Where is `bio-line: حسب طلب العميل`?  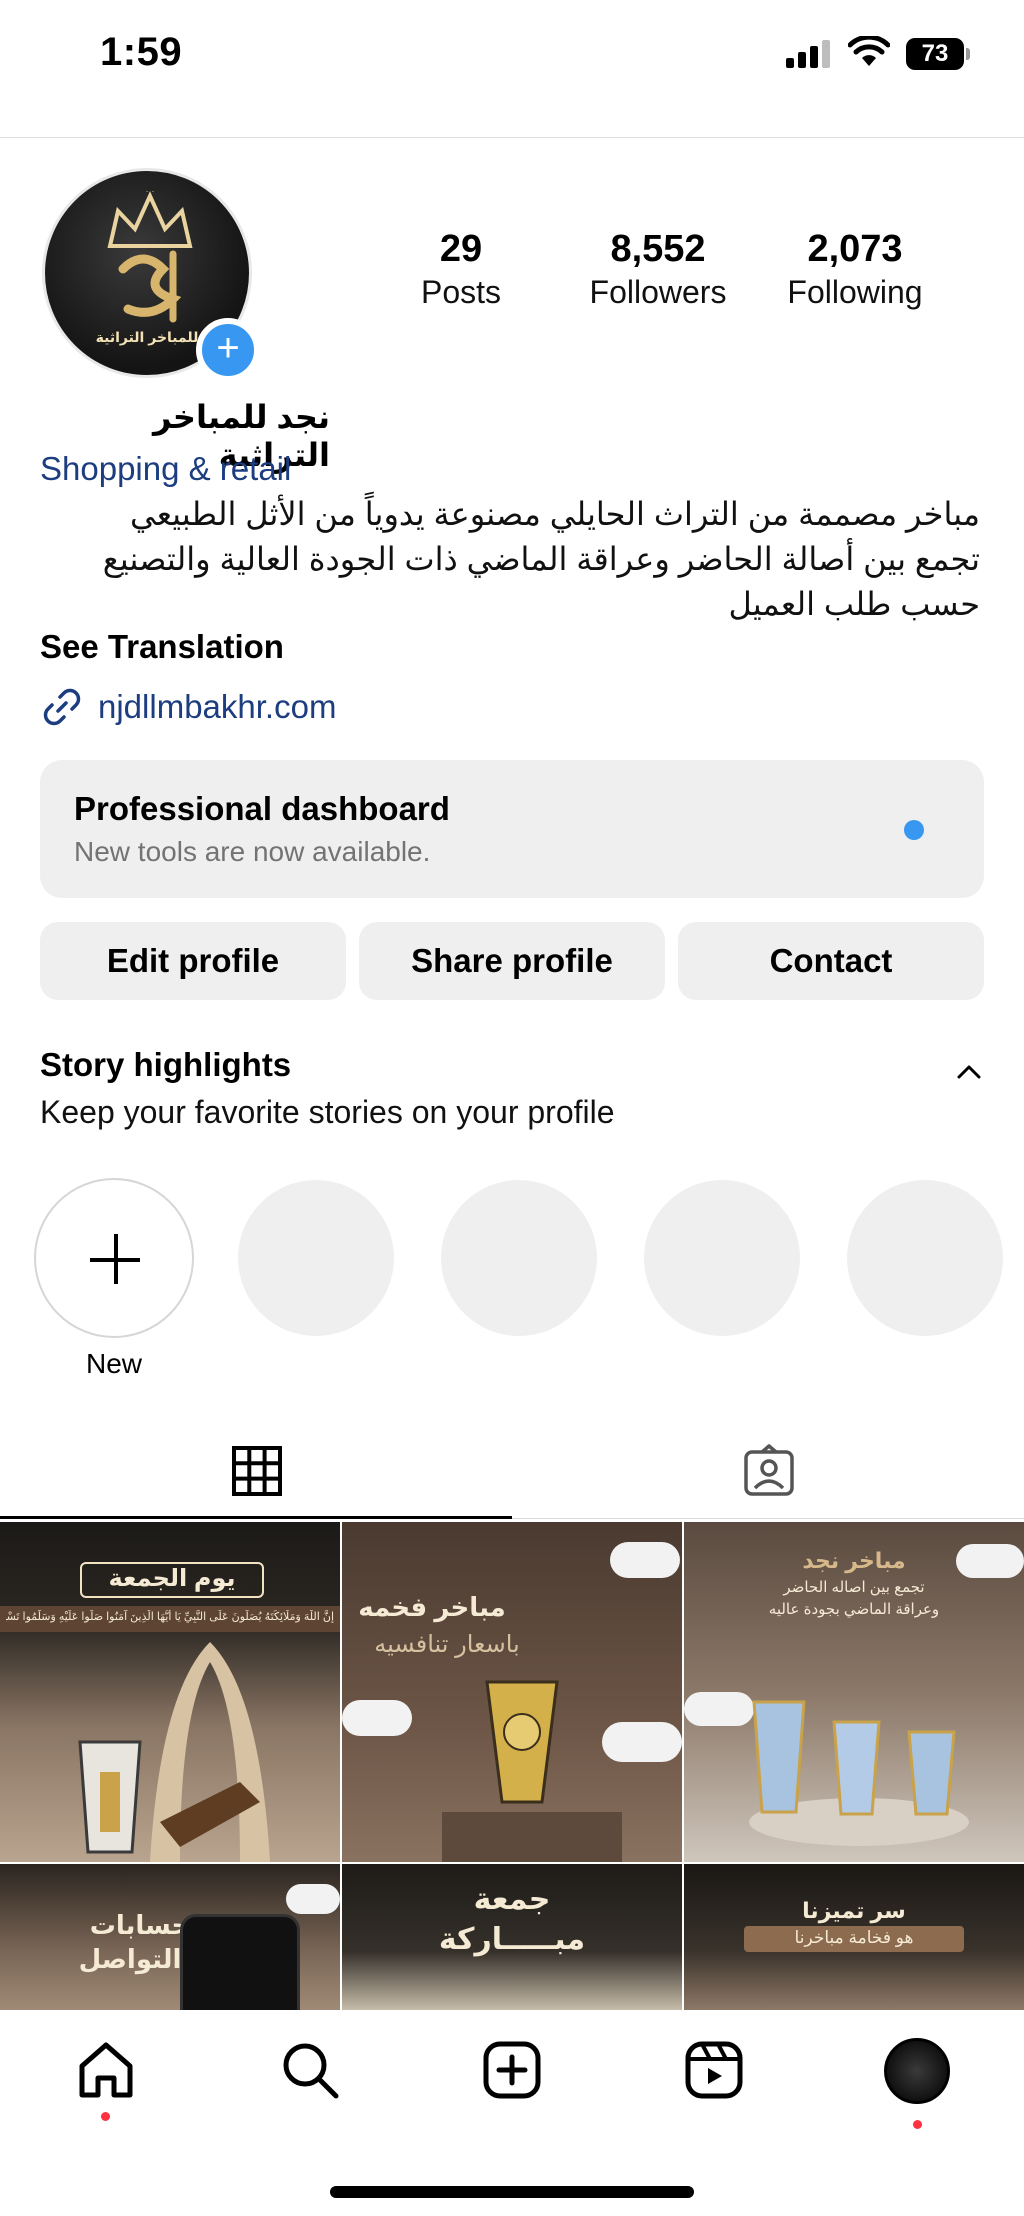 bio-line: حسب طلب العميل is located at coordinates (854, 604).